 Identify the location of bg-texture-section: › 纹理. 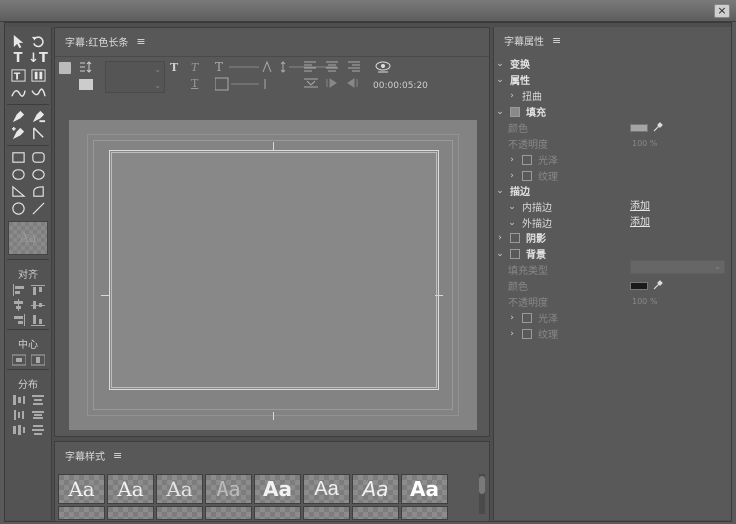
(532, 333).